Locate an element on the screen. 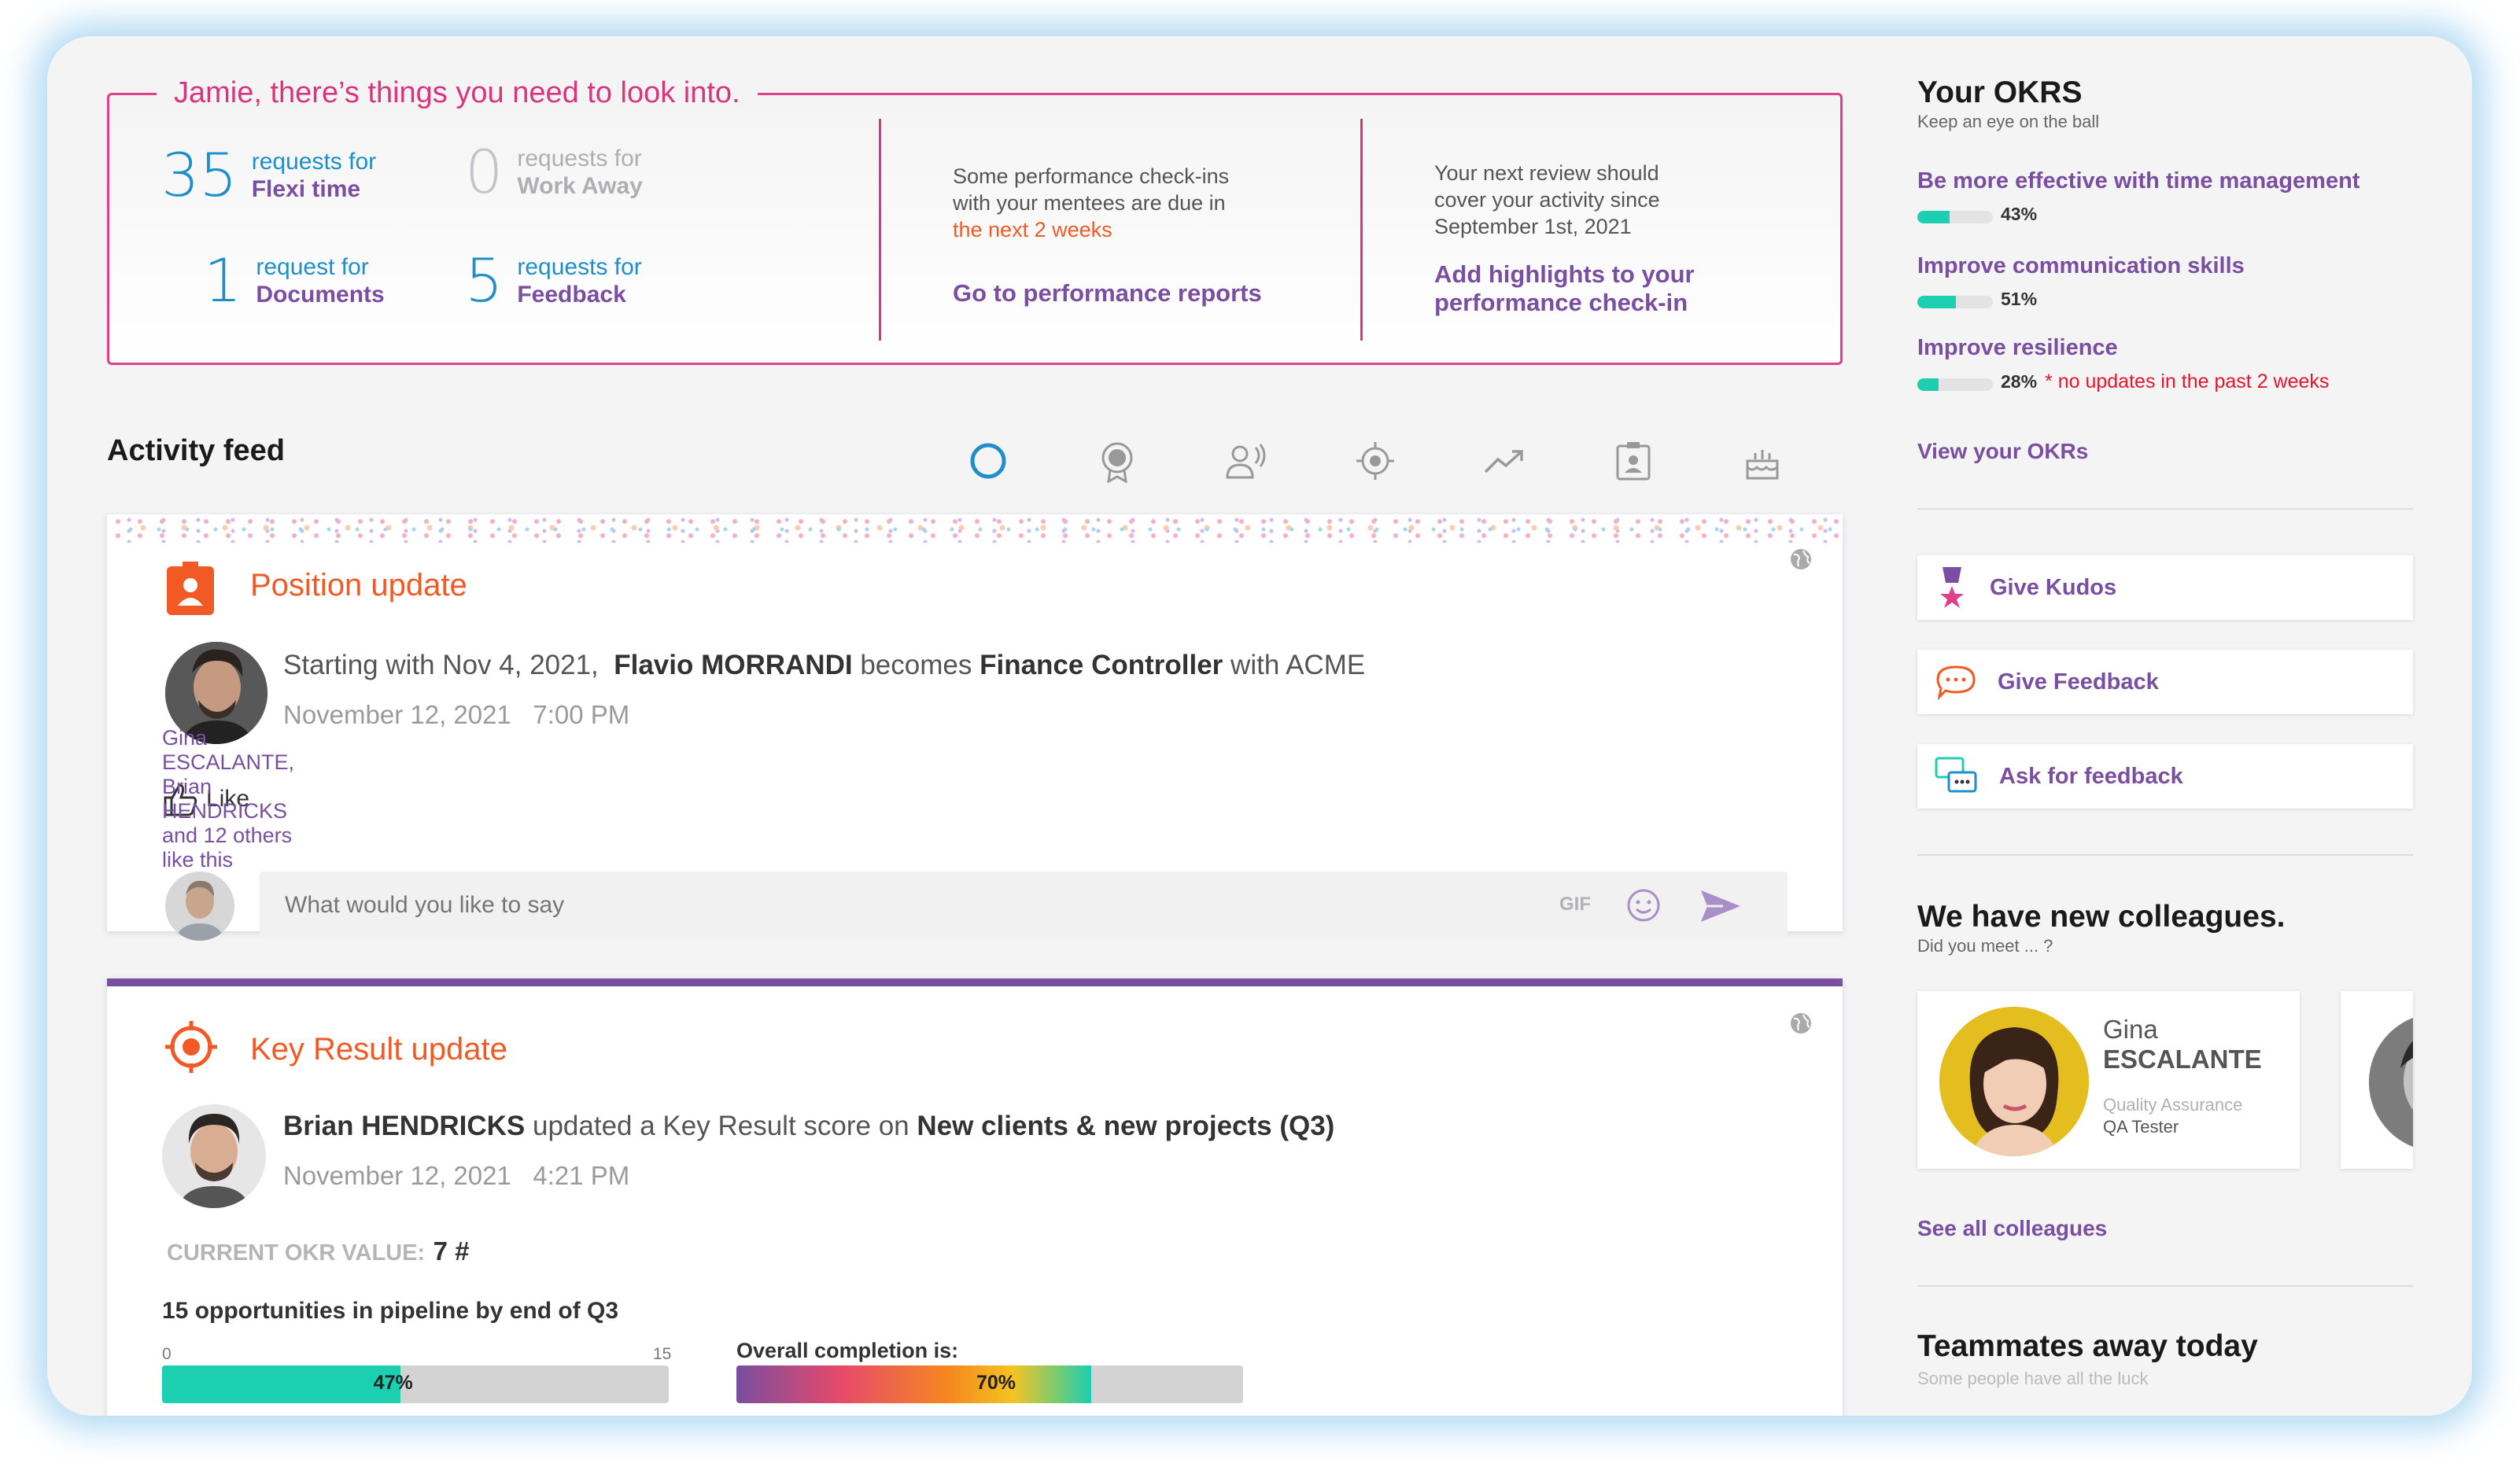 The image size is (2520, 1474). colleague-role: QA Tester is located at coordinates (2141, 1127).